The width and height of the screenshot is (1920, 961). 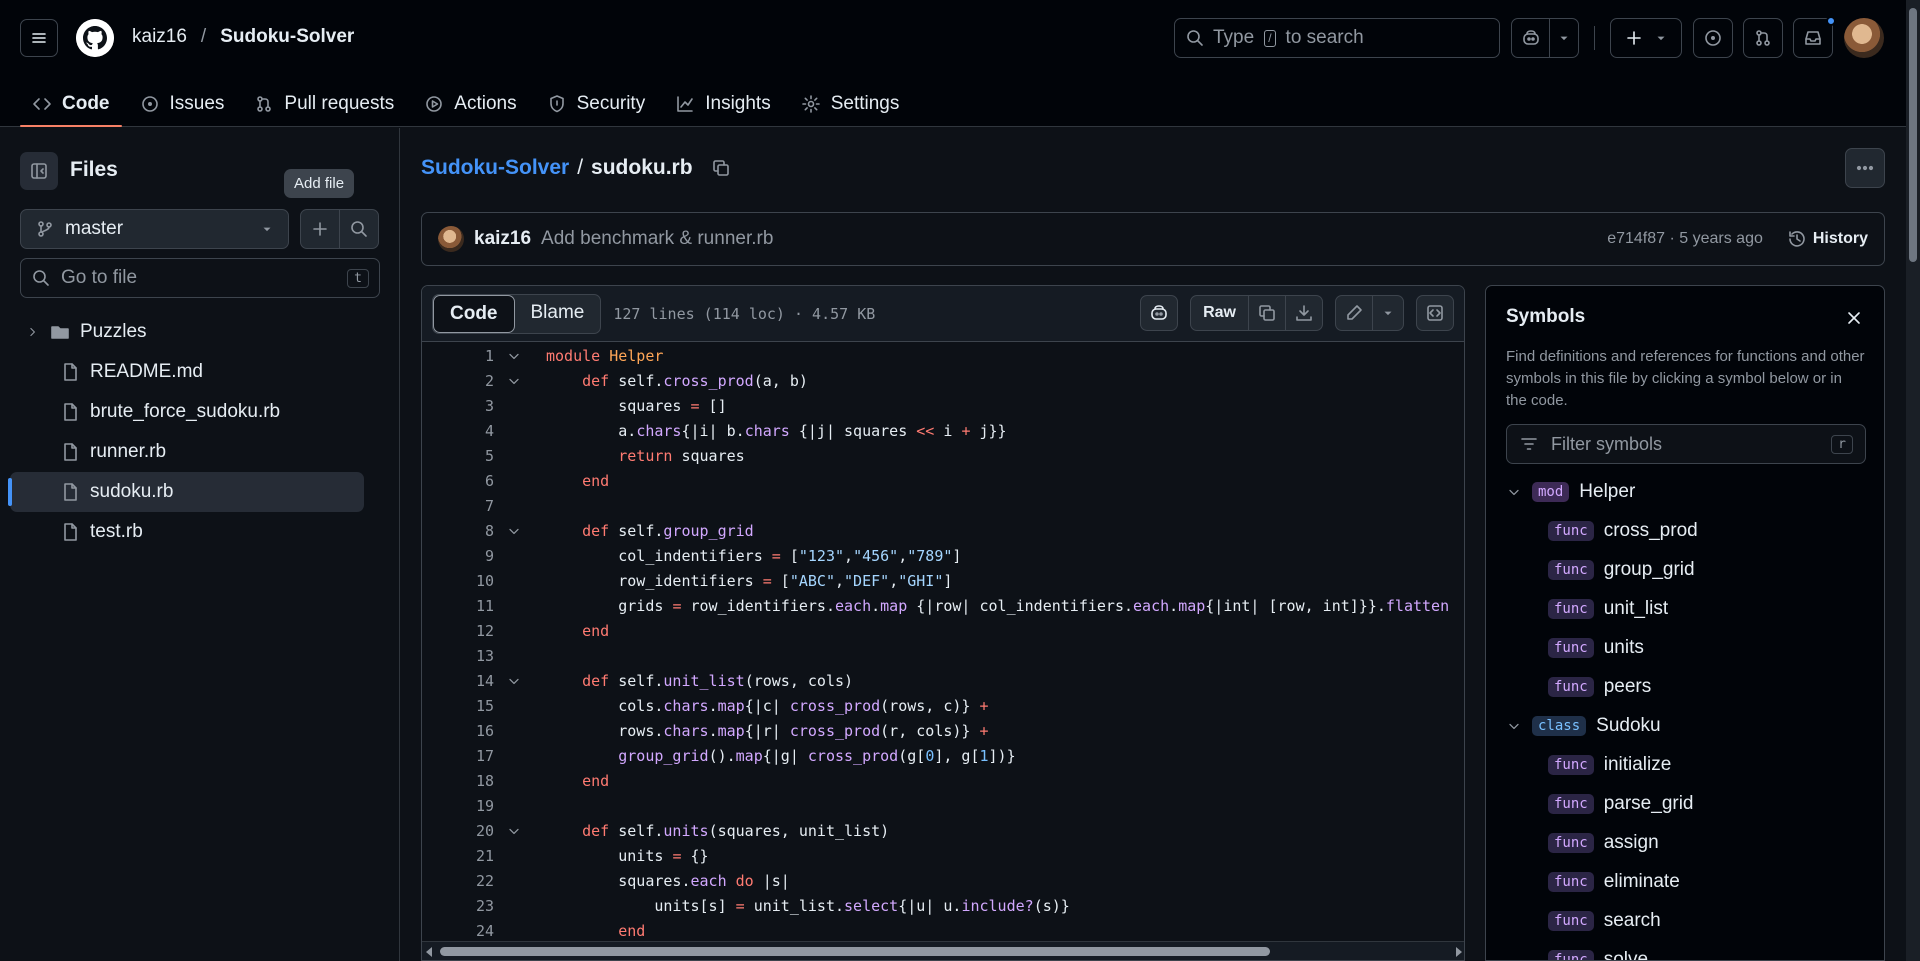 I want to click on commit-meta: e714f87 · 5 years ago, so click(x=1685, y=239).